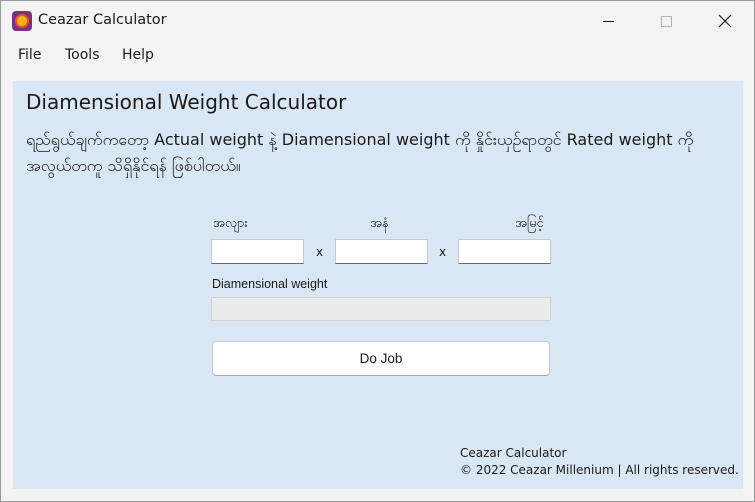 Image resolution: width=755 pixels, height=502 pixels. Describe the element at coordinates (377, 56) in the screenshot. I see `menu-bar: File Tools Help` at that location.